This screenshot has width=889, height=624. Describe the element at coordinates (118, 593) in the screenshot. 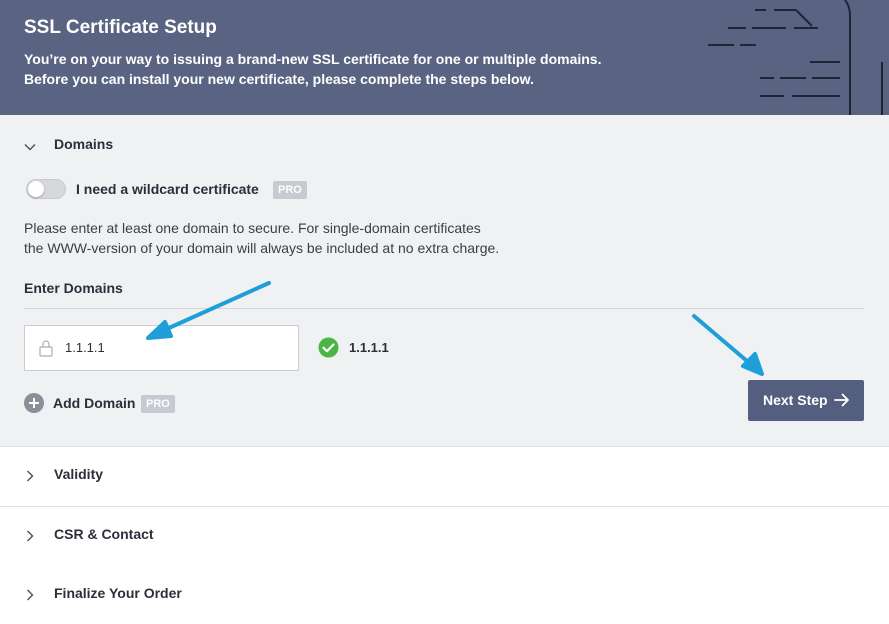

I see `finalize-order-section-title: Finalize Your Order` at that location.